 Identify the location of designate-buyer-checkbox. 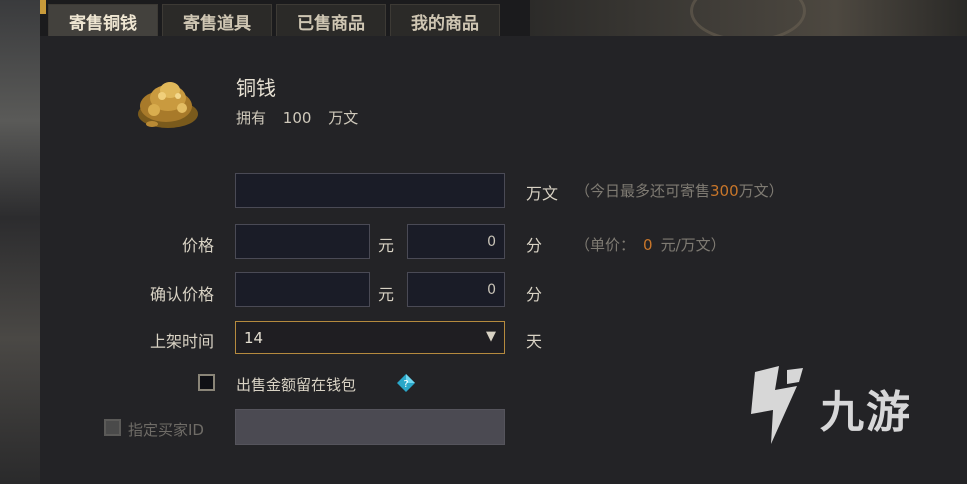
(112, 427).